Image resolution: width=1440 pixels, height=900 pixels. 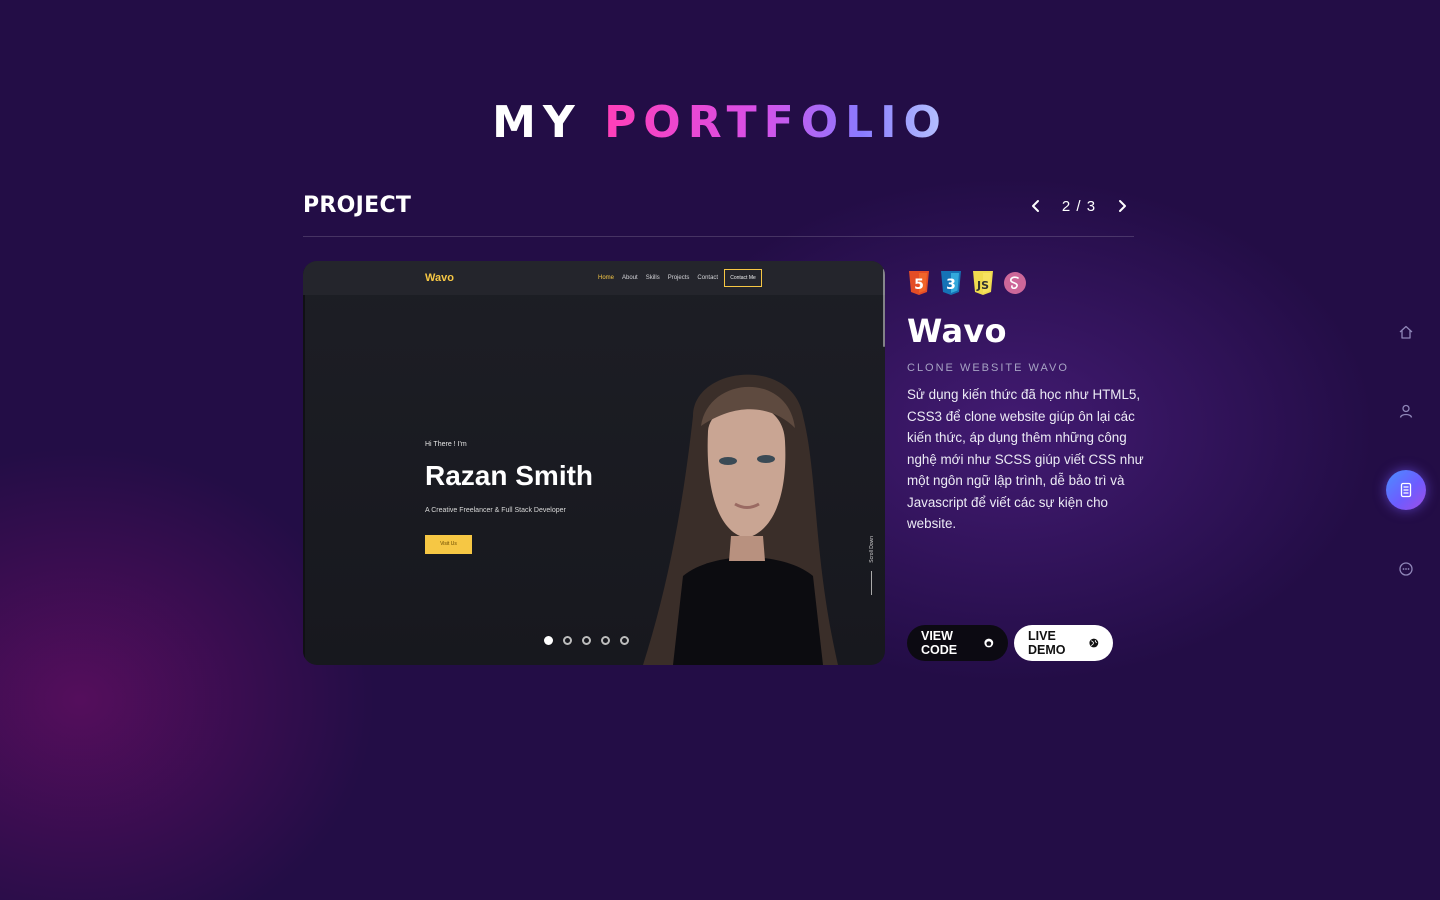 I want to click on portrait-image, so click(x=740, y=519).